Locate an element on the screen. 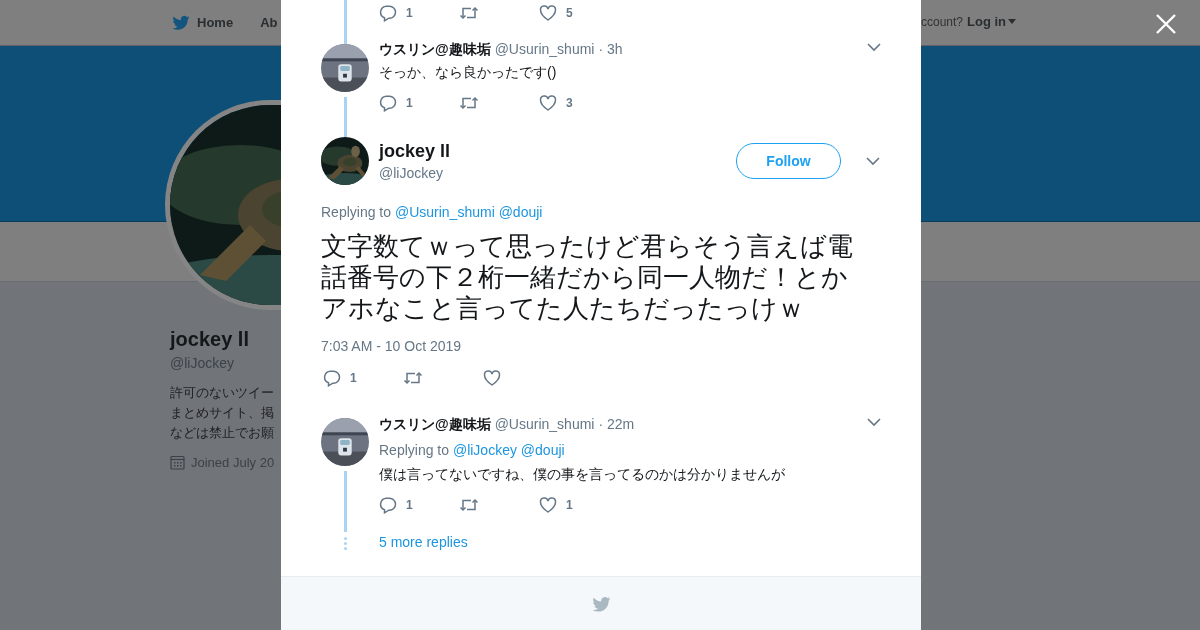 This screenshot has width=1200, height=630. nav-link: Ab is located at coordinates (269, 22).